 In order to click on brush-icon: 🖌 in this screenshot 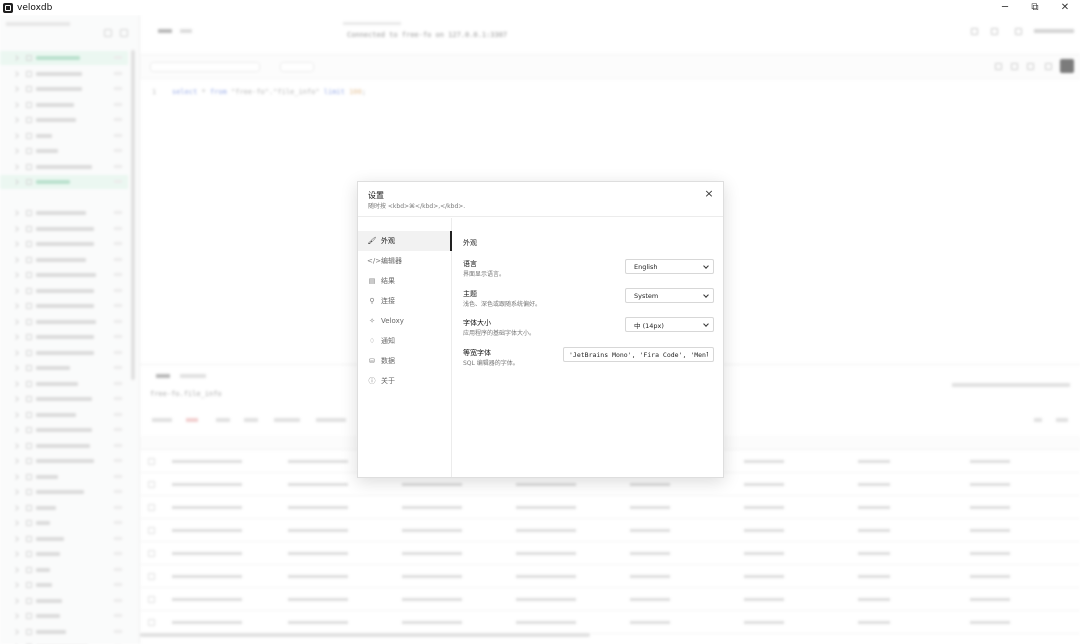, I will do `click(372, 241)`.